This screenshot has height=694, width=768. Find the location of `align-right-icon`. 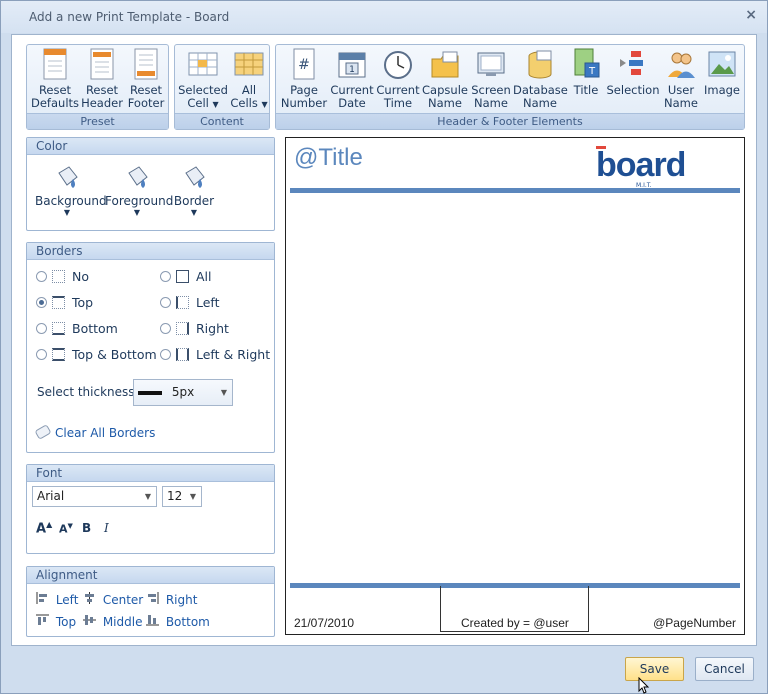

align-right-icon is located at coordinates (153, 598).